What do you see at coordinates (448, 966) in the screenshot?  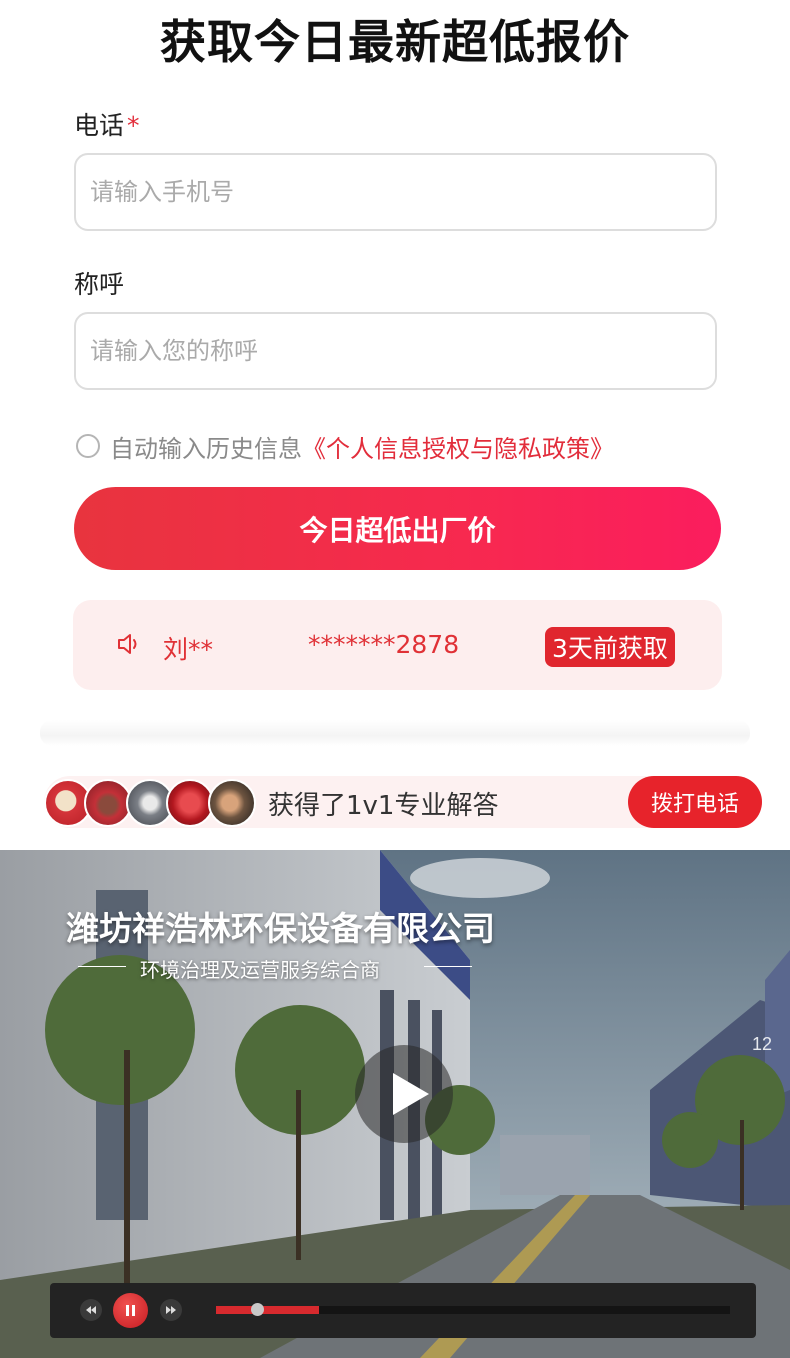 I see `slogan-line-right` at bounding box center [448, 966].